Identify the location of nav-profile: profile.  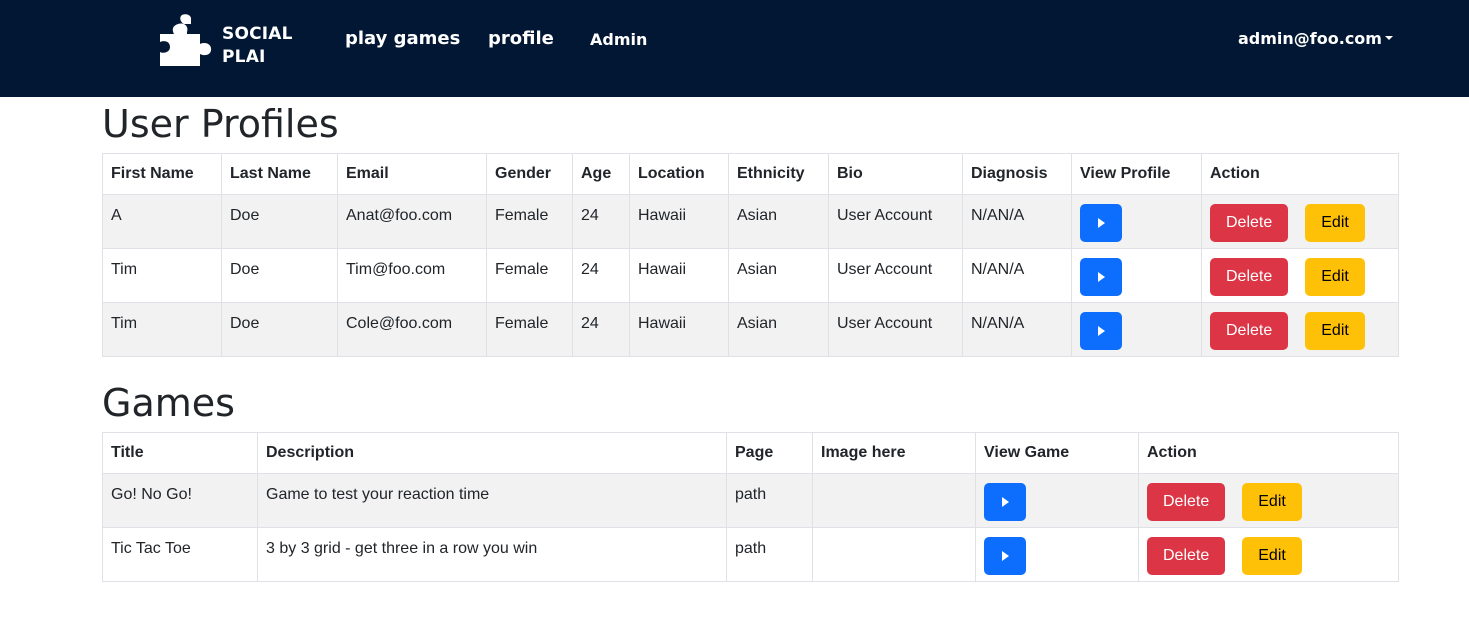
(521, 38).